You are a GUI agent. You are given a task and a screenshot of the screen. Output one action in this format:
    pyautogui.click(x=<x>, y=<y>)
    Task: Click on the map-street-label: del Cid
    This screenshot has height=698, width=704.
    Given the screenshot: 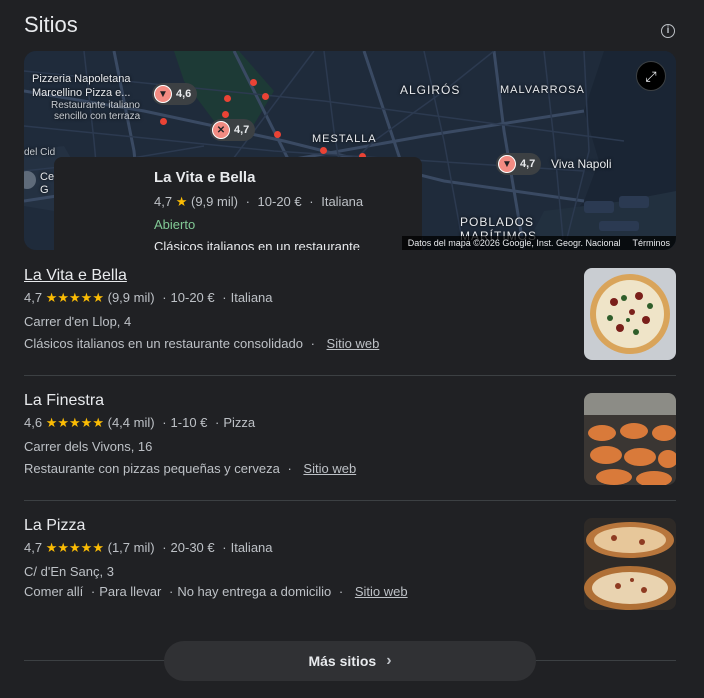 What is the action you would take?
    pyautogui.click(x=40, y=152)
    